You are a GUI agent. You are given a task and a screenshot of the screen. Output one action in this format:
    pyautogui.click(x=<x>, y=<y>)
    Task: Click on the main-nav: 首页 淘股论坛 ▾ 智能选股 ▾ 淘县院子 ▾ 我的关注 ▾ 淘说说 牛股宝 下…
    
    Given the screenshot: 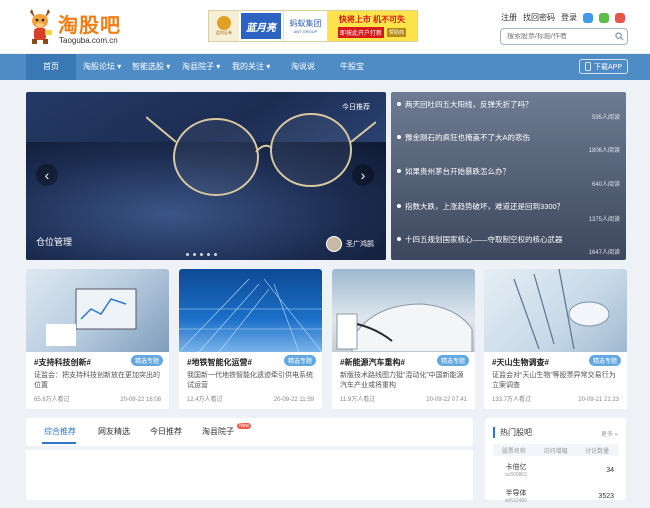 What is the action you would take?
    pyautogui.click(x=325, y=67)
    